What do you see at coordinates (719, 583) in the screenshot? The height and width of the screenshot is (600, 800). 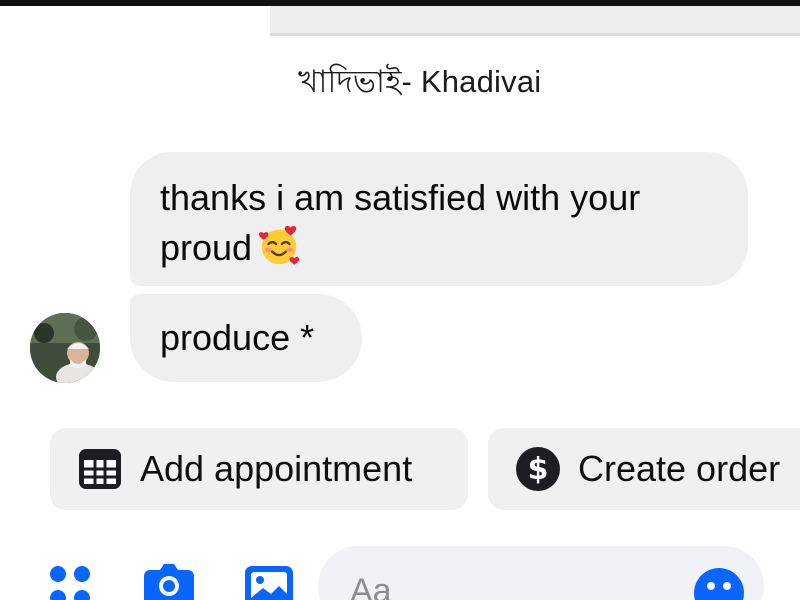 I see `emoji-icon` at bounding box center [719, 583].